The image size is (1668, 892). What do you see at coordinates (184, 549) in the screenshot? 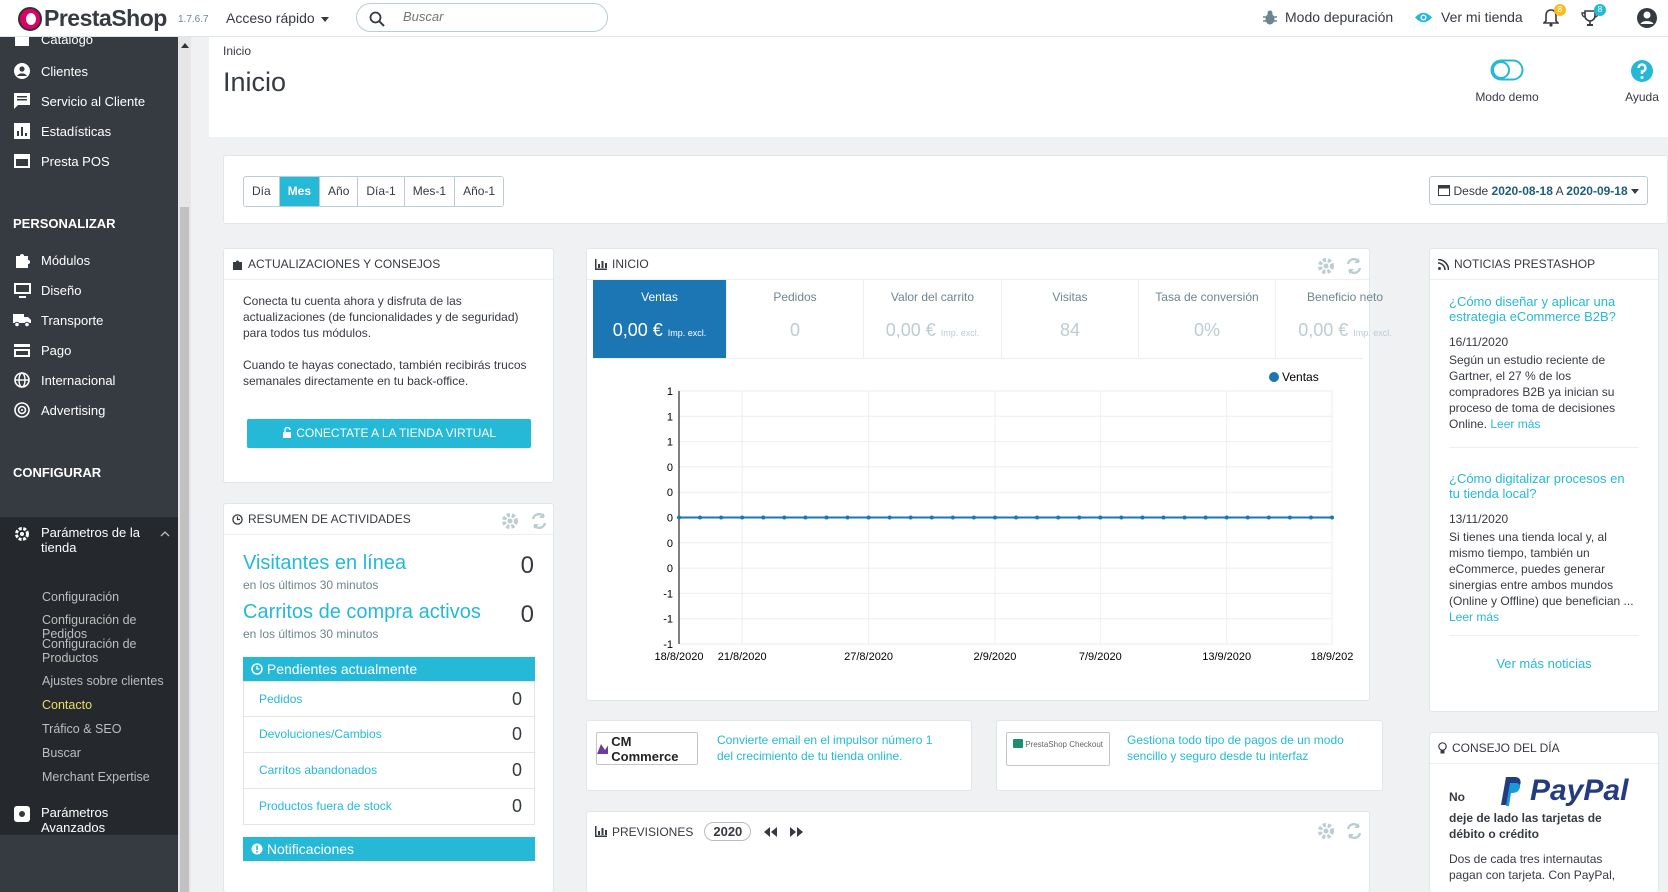
I see `scrollbar-thumb` at bounding box center [184, 549].